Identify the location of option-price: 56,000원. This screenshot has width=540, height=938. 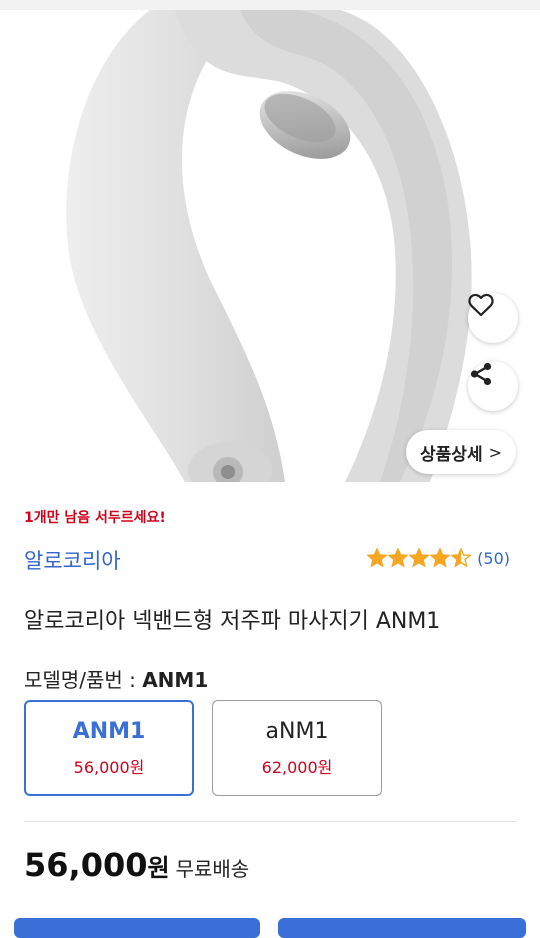
(109, 767).